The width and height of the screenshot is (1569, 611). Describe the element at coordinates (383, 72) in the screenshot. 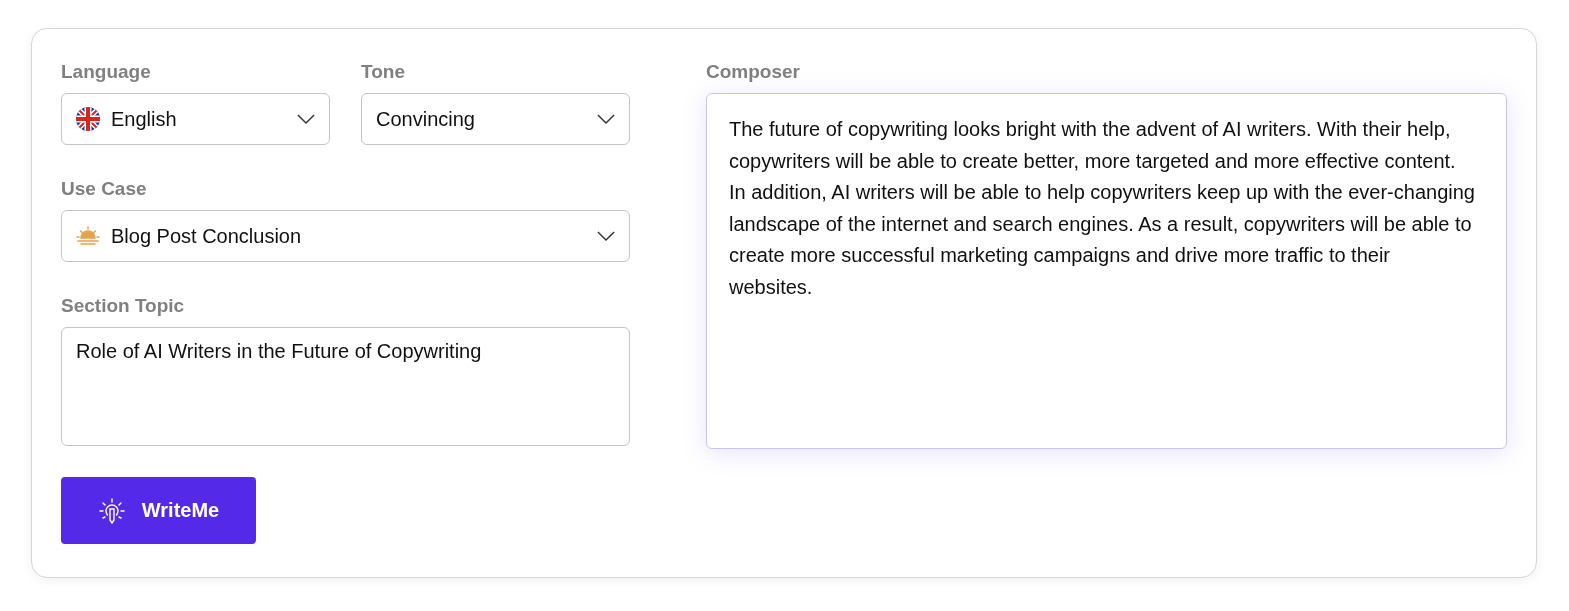

I see `field-label: Tone` at that location.